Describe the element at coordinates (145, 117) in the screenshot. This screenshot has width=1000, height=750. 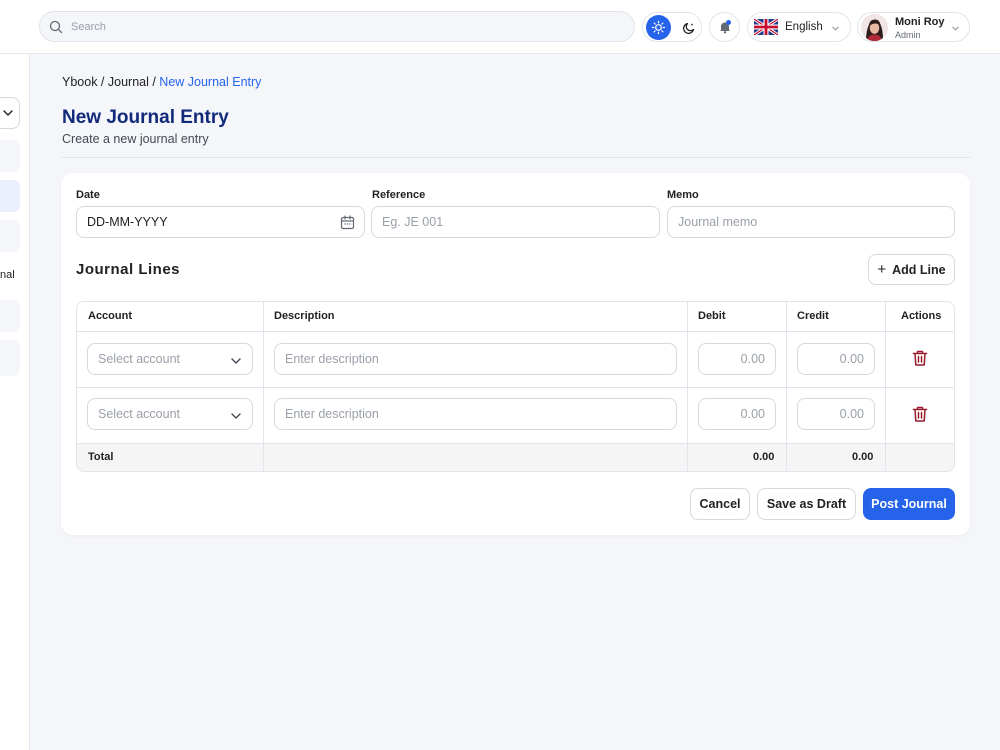
I see `page-title: New Journal Entry` at that location.